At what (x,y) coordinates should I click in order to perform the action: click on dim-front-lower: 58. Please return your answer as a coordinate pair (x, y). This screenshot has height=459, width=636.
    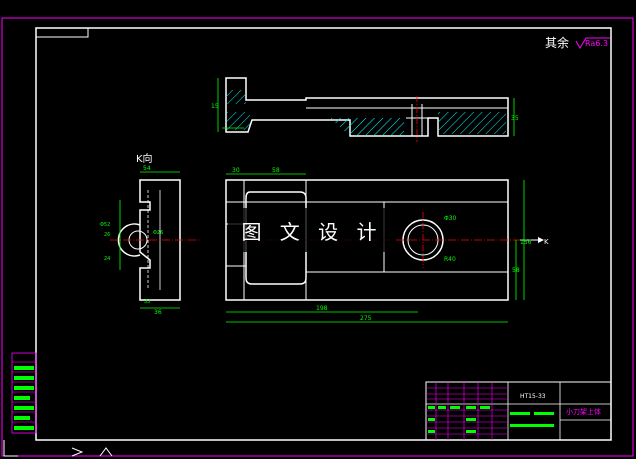
    Looking at the image, I should click on (516, 270).